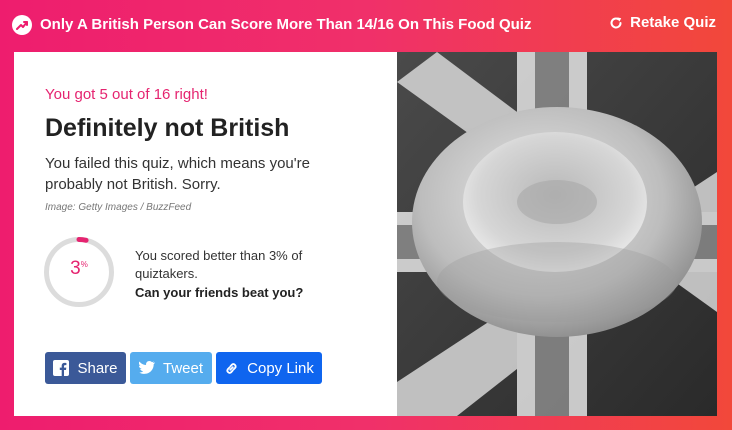 Image resolution: width=732 pixels, height=430 pixels. I want to click on copy-link-button: Copy Link, so click(269, 368).